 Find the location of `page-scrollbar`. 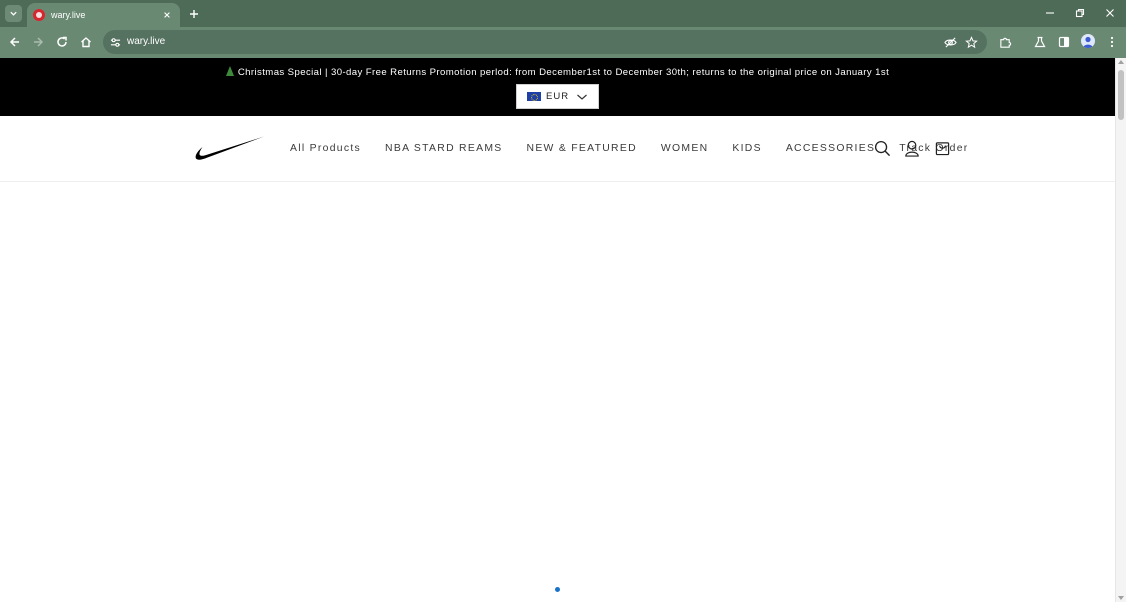

page-scrollbar is located at coordinates (1120, 330).